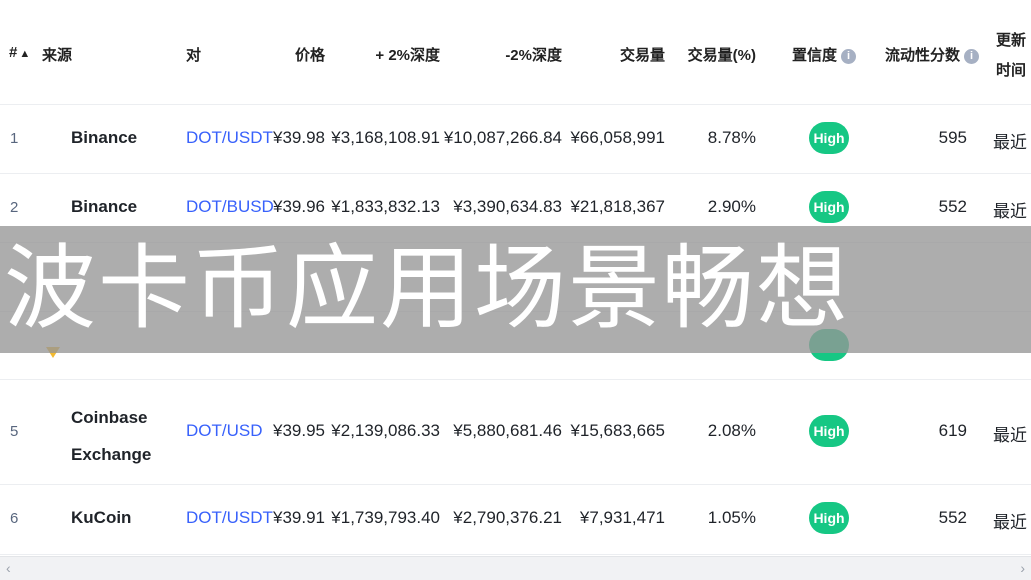 This screenshot has width=1031, height=580. Describe the element at coordinates (25, 54) in the screenshot. I see `sort-up-icon: ▲` at that location.